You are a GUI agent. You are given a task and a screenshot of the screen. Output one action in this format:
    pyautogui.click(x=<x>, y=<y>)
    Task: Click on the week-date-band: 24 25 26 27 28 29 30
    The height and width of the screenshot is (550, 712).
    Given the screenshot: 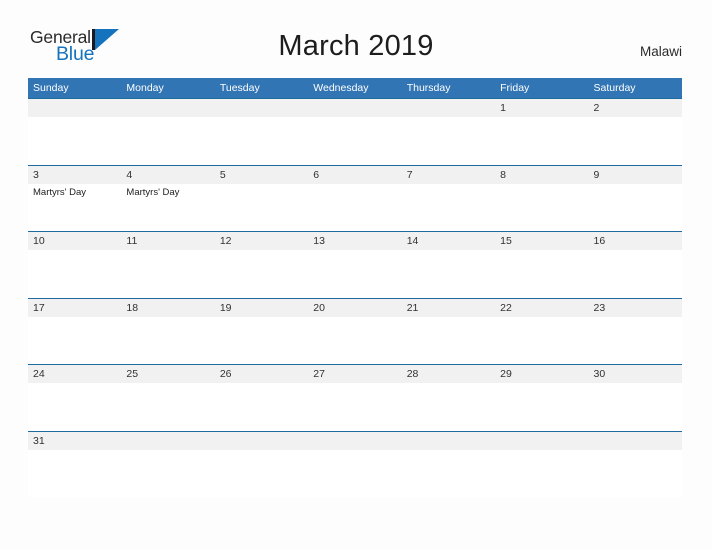 What is the action you would take?
    pyautogui.click(x=355, y=374)
    